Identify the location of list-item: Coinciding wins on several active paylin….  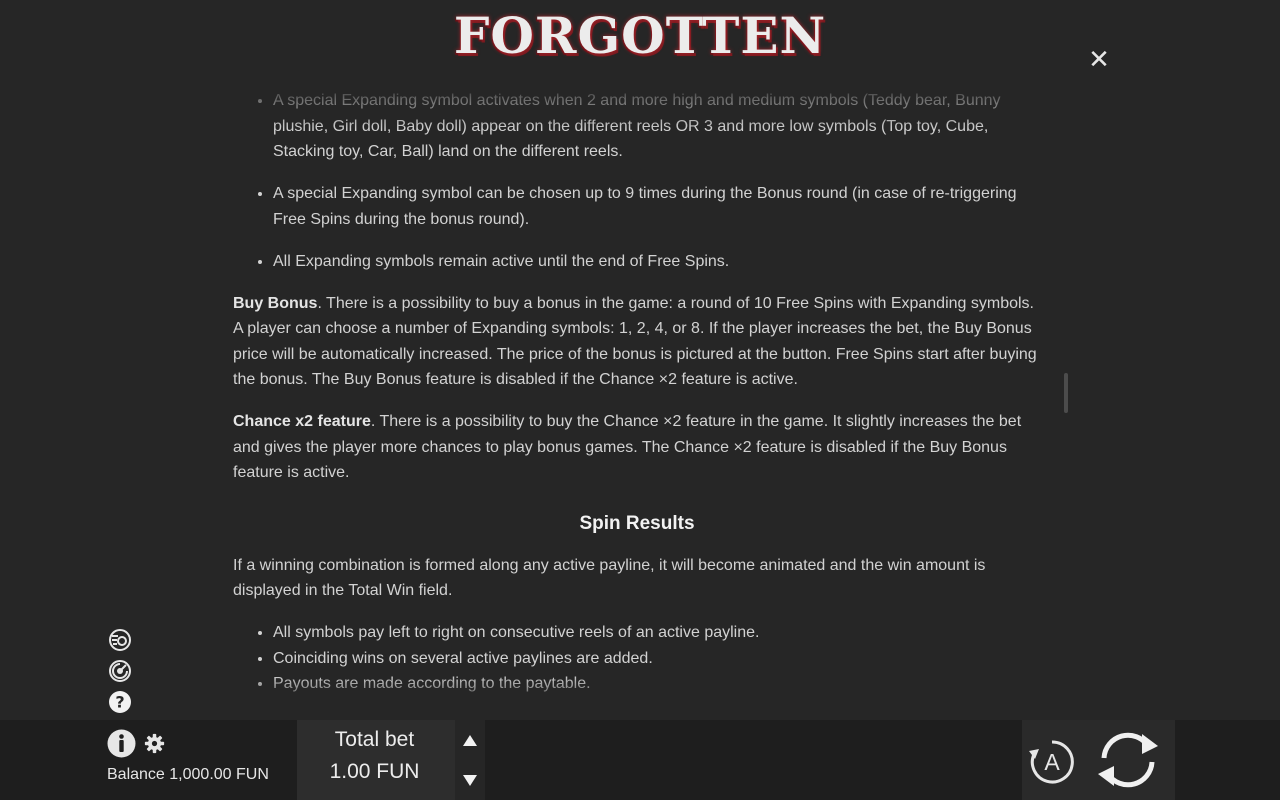
(657, 659).